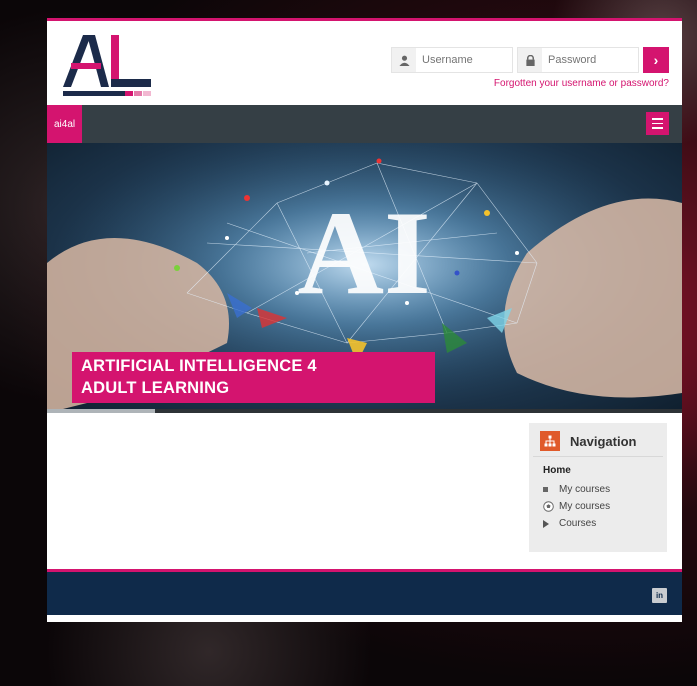 The height and width of the screenshot is (686, 697). What do you see at coordinates (605, 470) in the screenshot?
I see `nav-home-link: Home` at bounding box center [605, 470].